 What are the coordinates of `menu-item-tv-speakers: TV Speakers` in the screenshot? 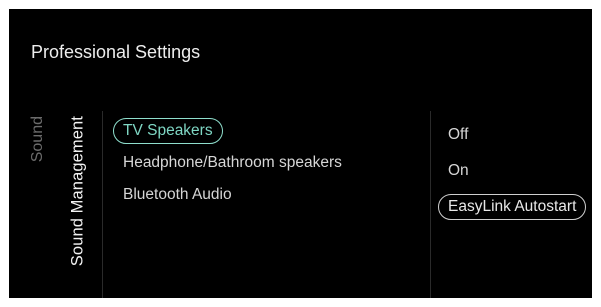 It's located at (168, 131).